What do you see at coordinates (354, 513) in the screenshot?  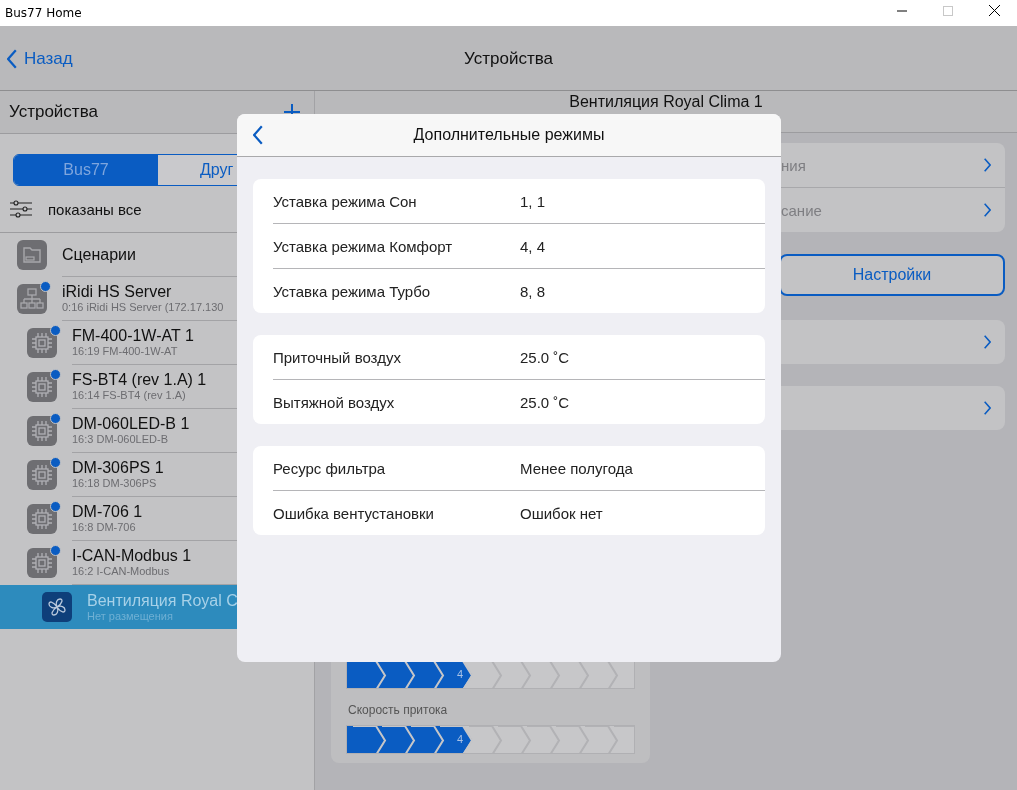 I see `setting-label: Ошибка вентустановки` at bounding box center [354, 513].